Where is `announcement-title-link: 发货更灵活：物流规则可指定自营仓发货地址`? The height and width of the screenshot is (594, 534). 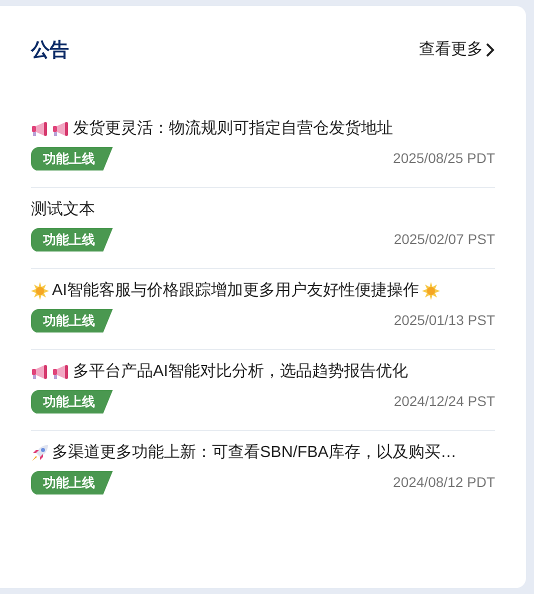
announcement-title-link: 发货更灵活：物流规则可指定自营仓发货地址 is located at coordinates (263, 128).